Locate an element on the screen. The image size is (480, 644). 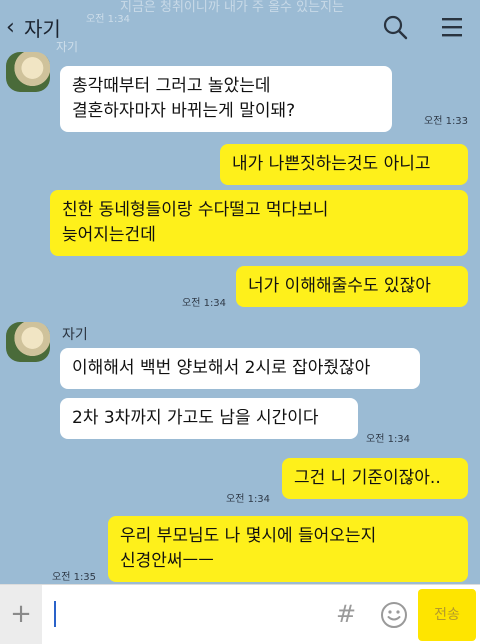
message-input is located at coordinates (183, 615).